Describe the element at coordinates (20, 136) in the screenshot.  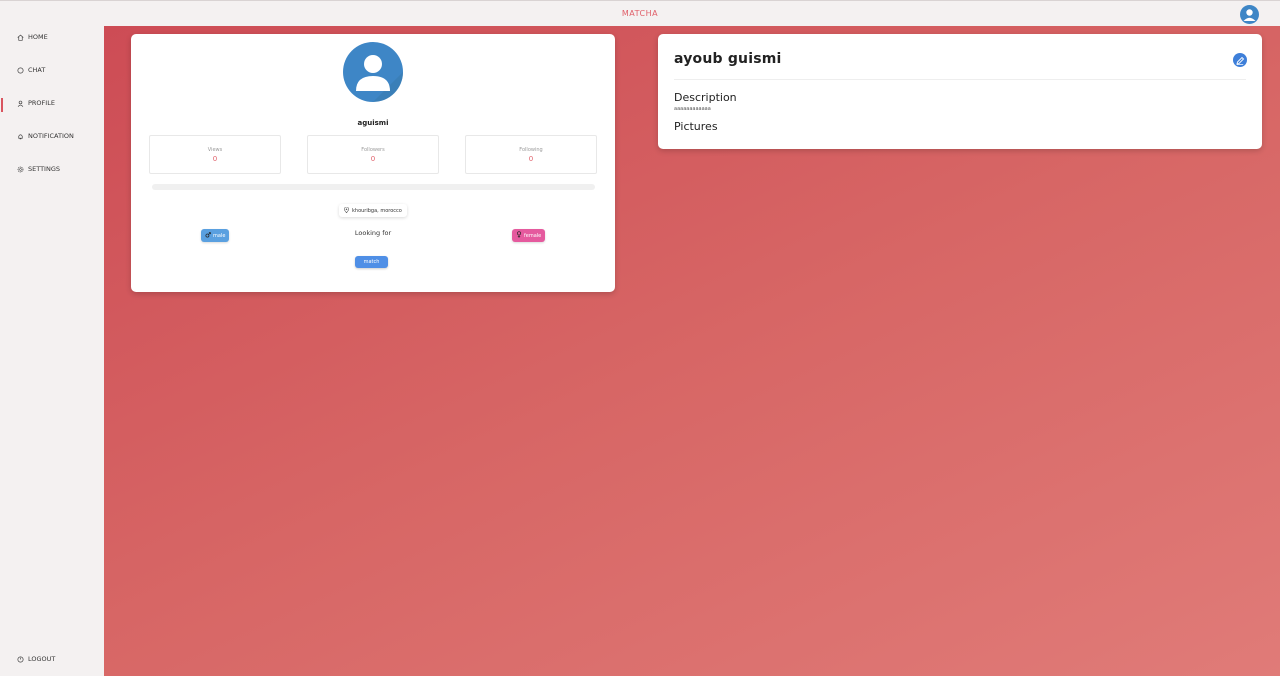
I see `bell-icon` at that location.